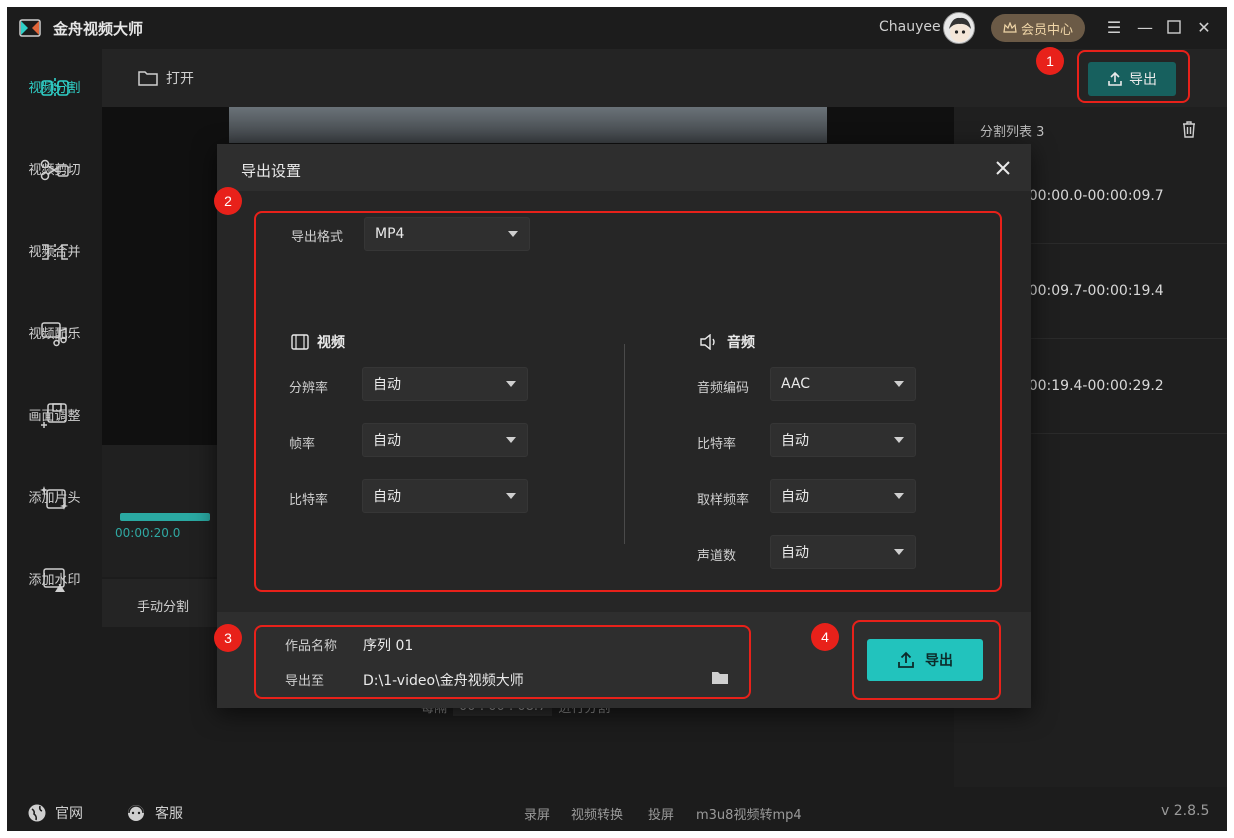 The height and width of the screenshot is (838, 1234). I want to click on sidebar: 视频分割 视频剪切 视频合并 视频配乐 画面调整 添加片头 添加水印, so click(54, 440).